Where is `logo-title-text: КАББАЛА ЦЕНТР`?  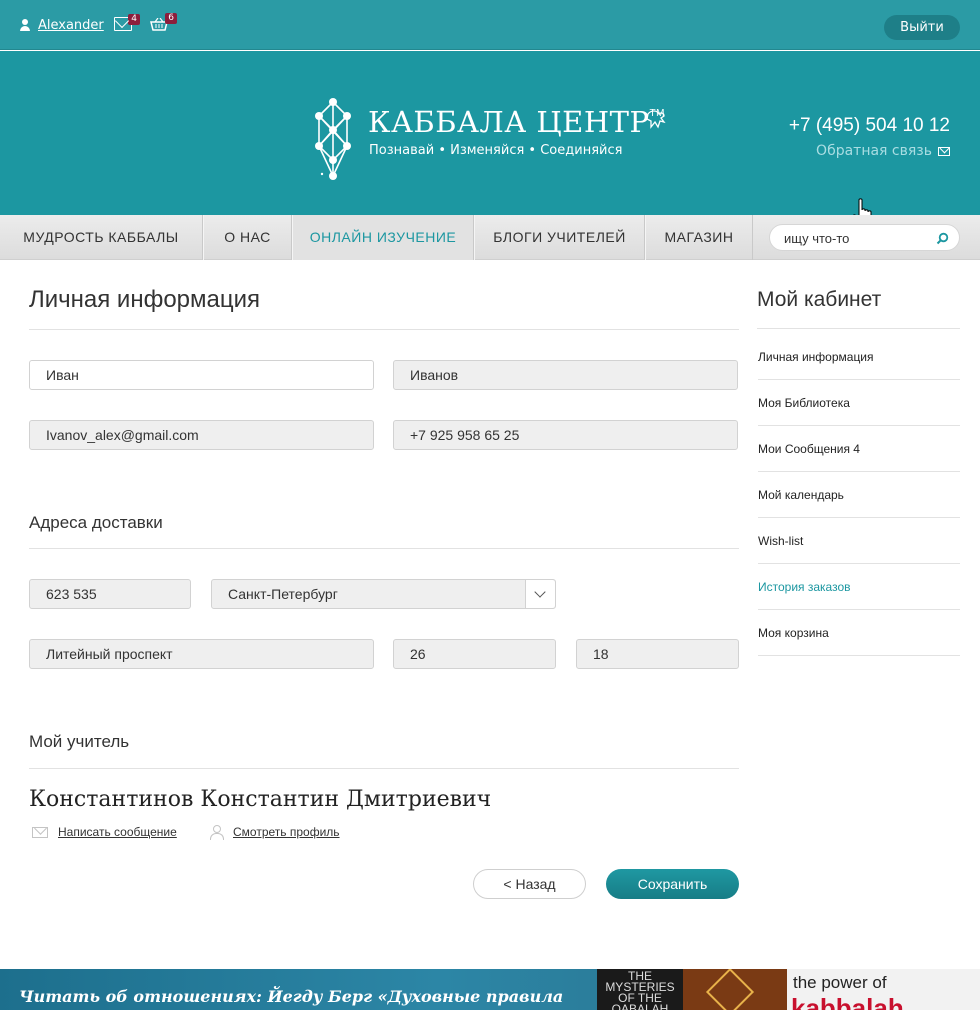
logo-title-text: КАББАЛА ЦЕНТР is located at coordinates (509, 122).